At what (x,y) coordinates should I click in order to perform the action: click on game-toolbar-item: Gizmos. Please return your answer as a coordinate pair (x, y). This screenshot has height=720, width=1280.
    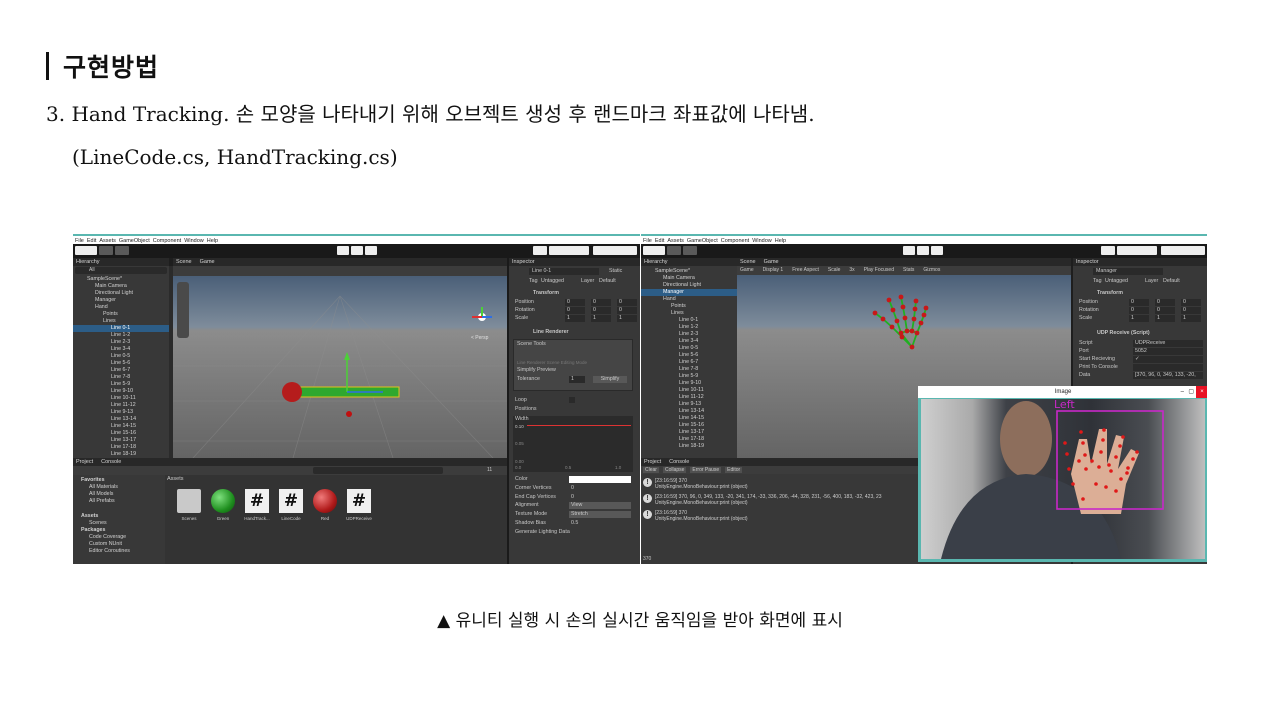
    Looking at the image, I should click on (931, 270).